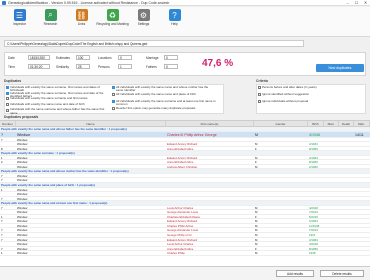  Describe the element at coordinates (283, 94) in the screenshot. I see `criteria-option: Ignore identified without suggestion` at that location.